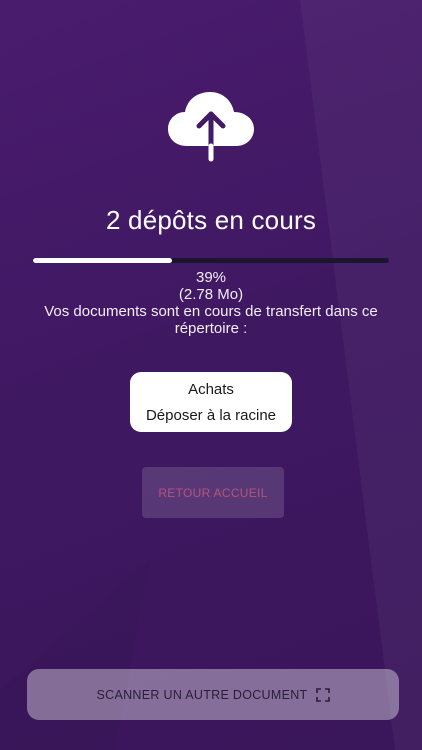 The image size is (422, 750). I want to click on upload-progress-fill, so click(102, 260).